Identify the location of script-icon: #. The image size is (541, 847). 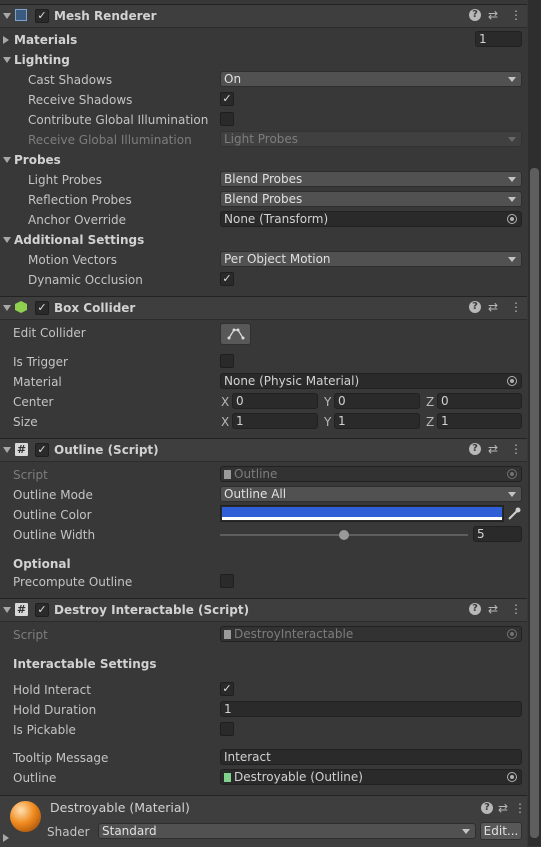
(21, 609).